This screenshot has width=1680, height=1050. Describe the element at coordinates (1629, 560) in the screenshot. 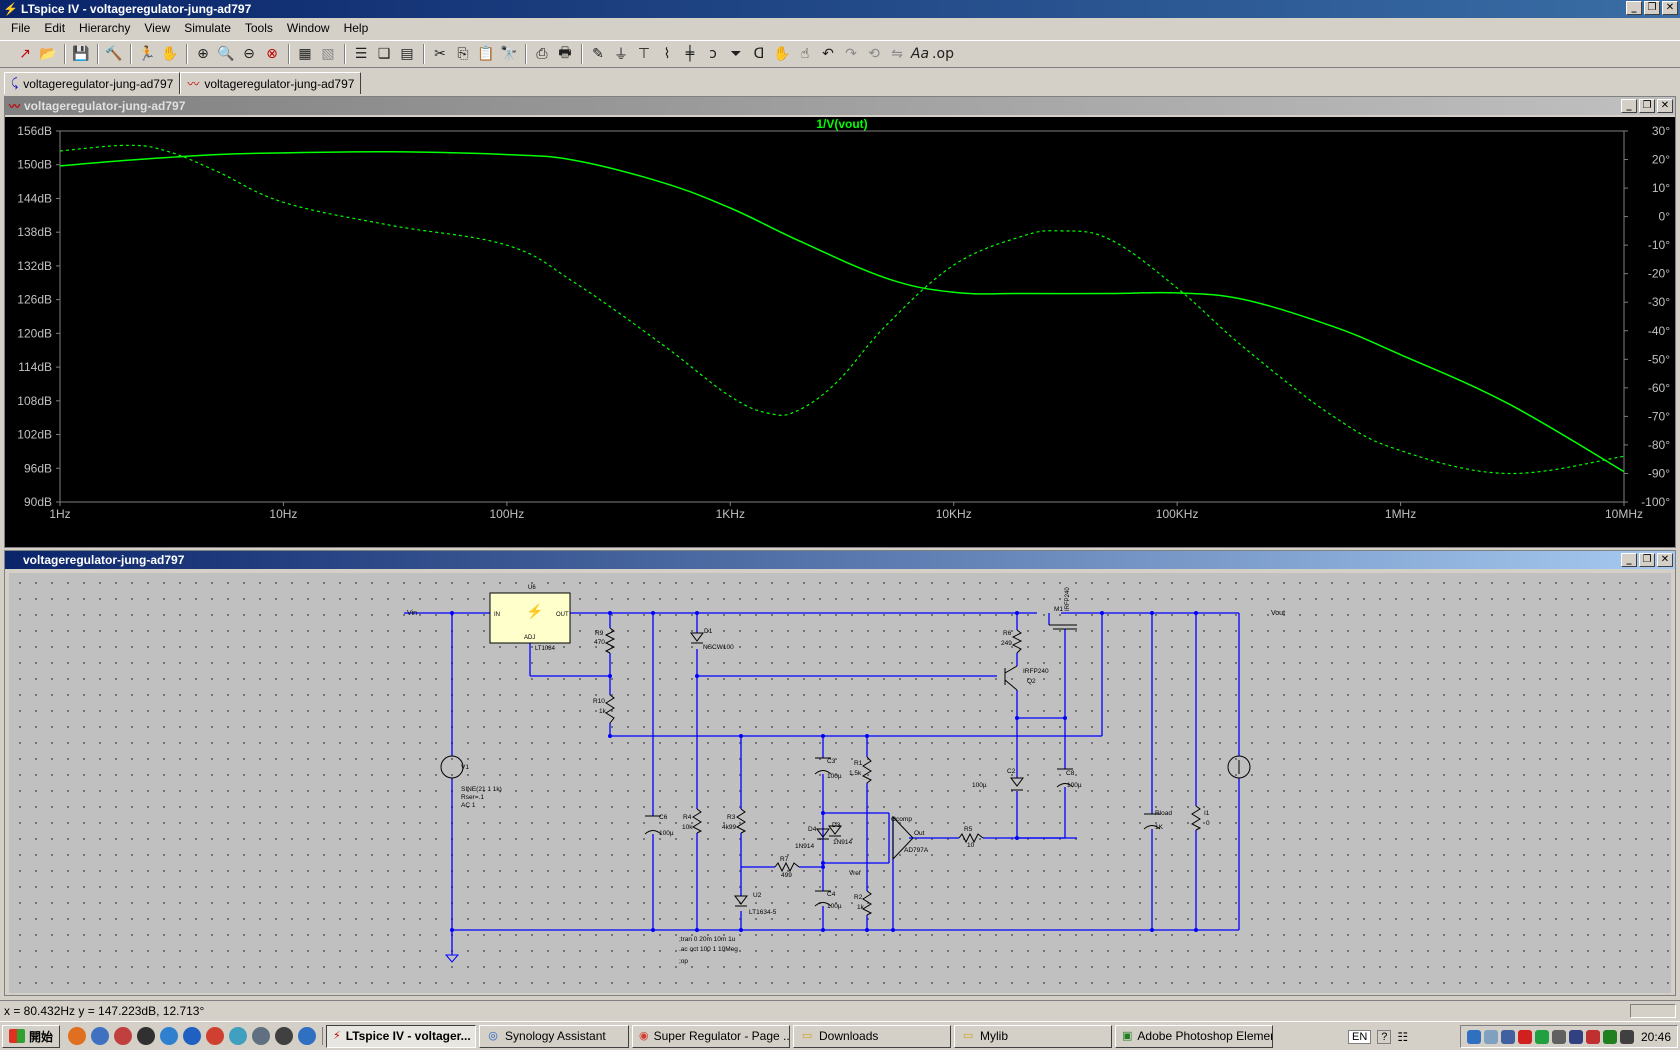

I see `schematic-minimize-button: _` at that location.